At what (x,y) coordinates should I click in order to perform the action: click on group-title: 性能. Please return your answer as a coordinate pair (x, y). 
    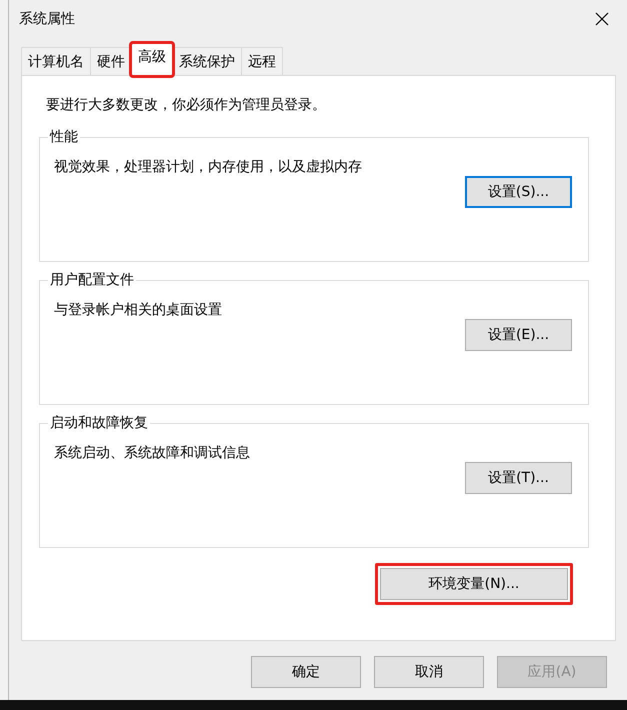
    Looking at the image, I should click on (63, 137).